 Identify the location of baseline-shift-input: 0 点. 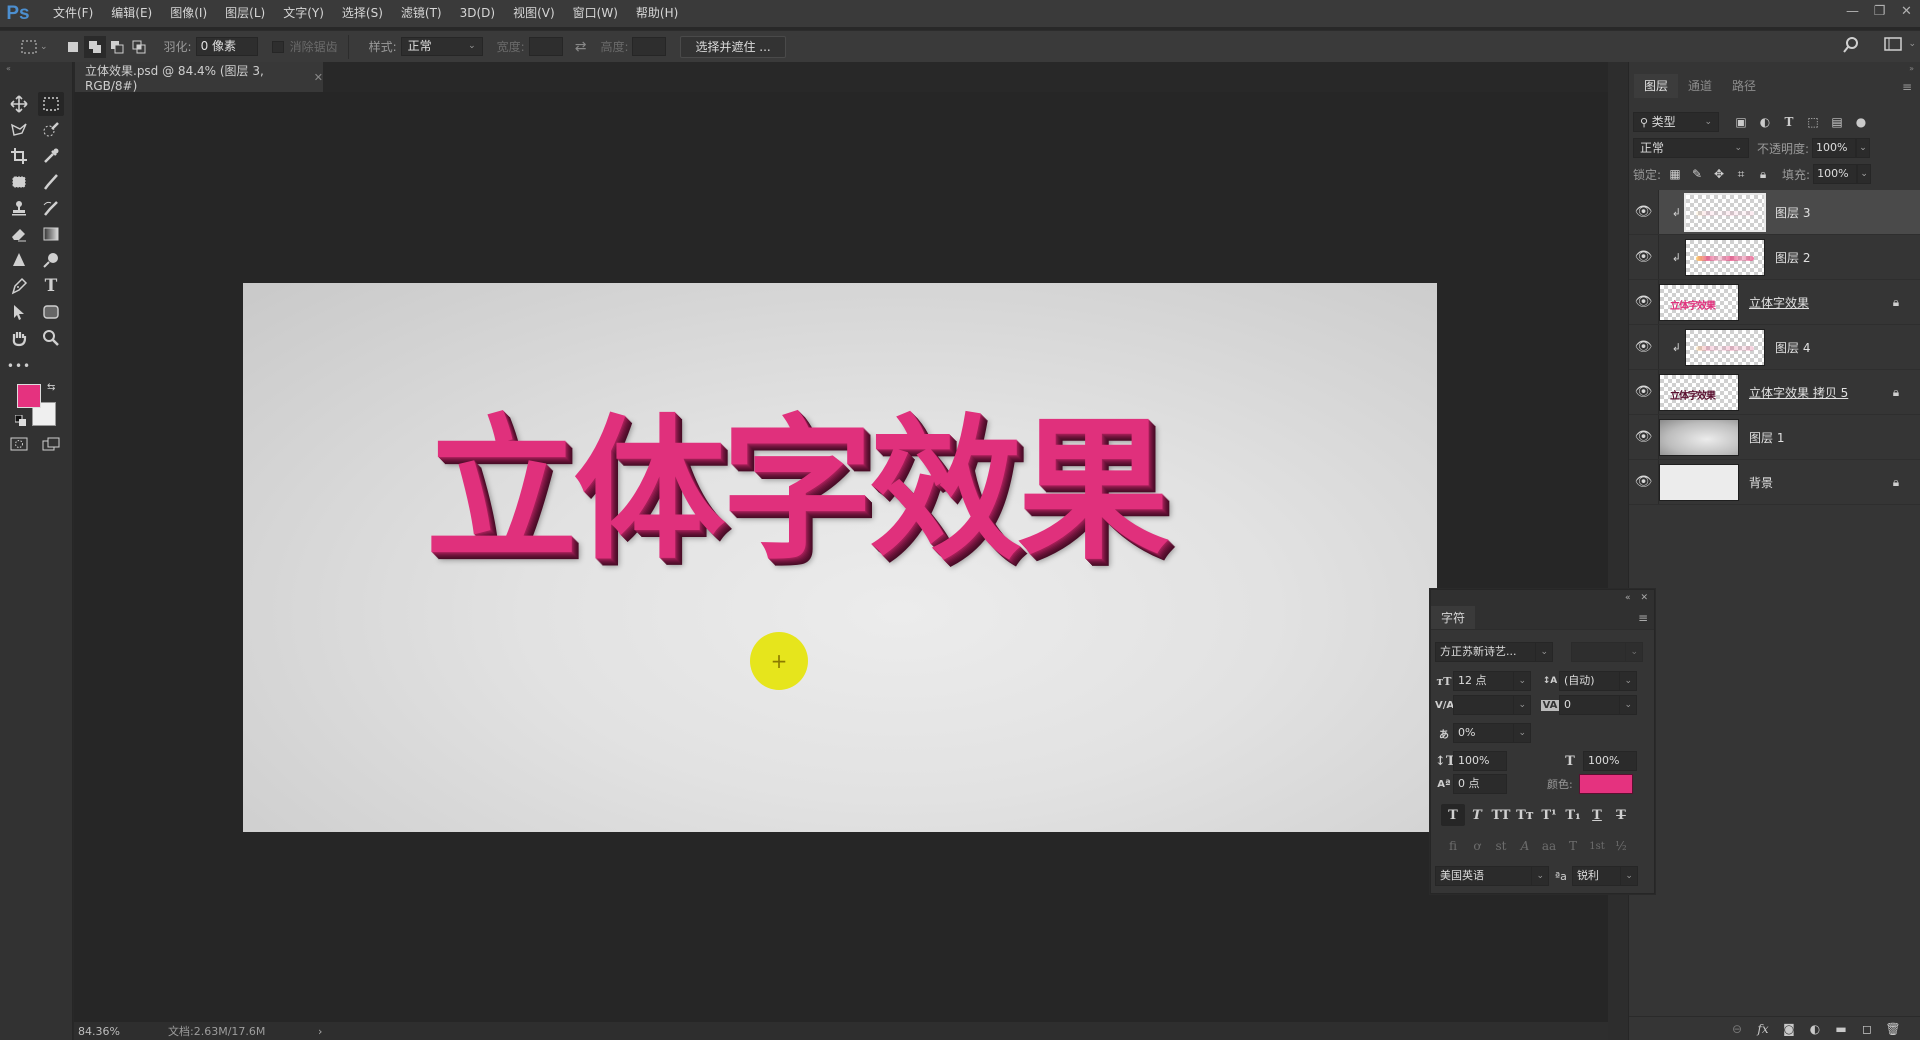
(1480, 784).